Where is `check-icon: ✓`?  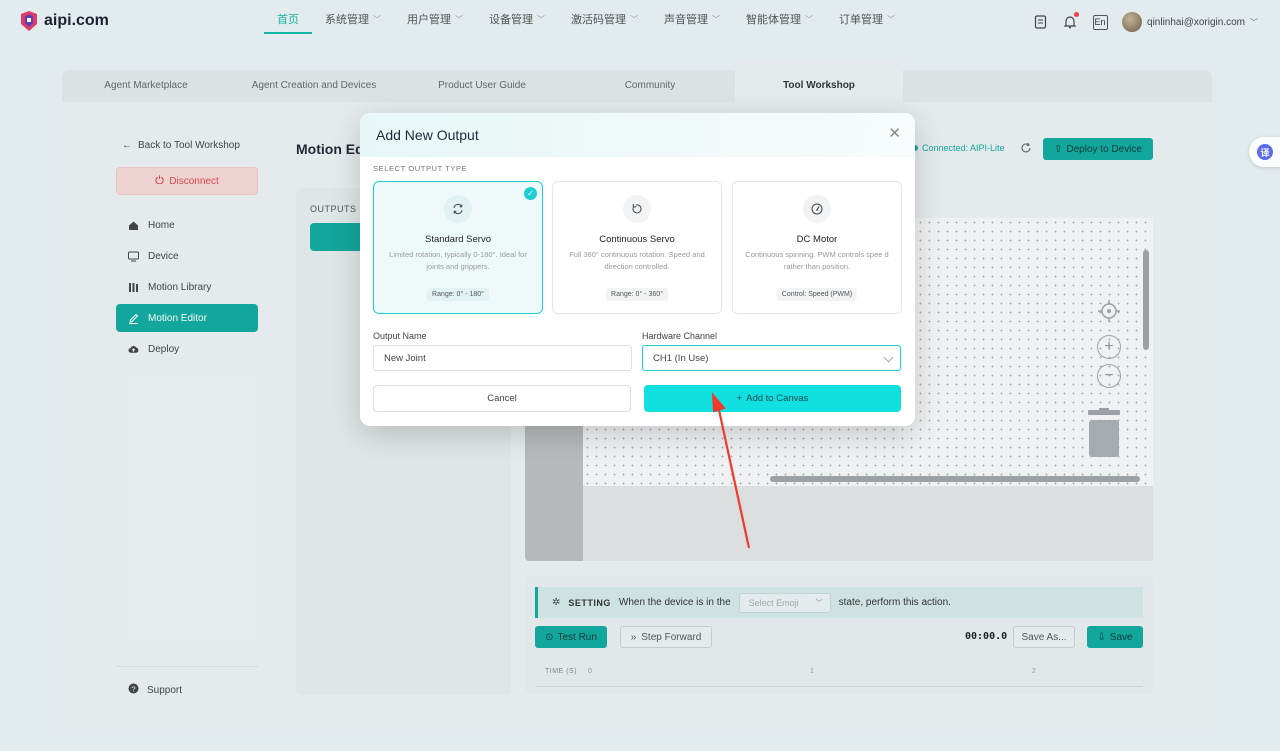 check-icon: ✓ is located at coordinates (530, 193).